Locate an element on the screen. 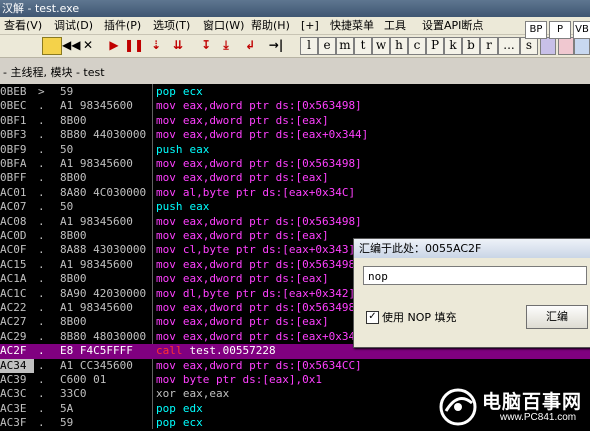 This screenshot has height=431, width=590. toolbar-e-button: e is located at coordinates (327, 46).